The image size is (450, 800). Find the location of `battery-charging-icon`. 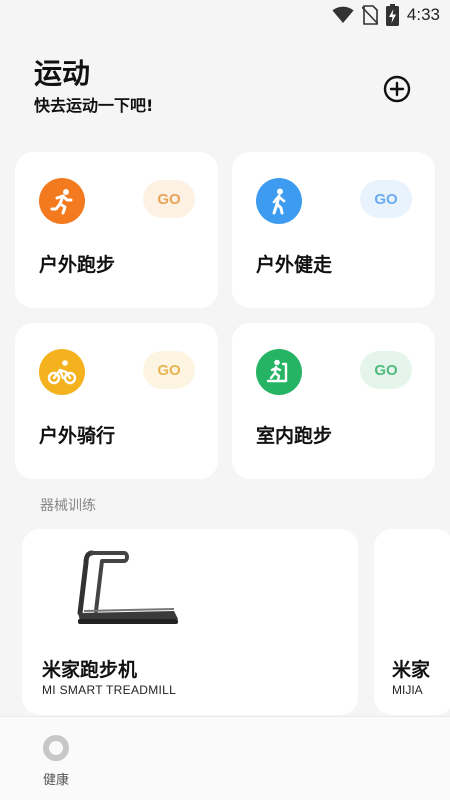

battery-charging-icon is located at coordinates (392, 15).